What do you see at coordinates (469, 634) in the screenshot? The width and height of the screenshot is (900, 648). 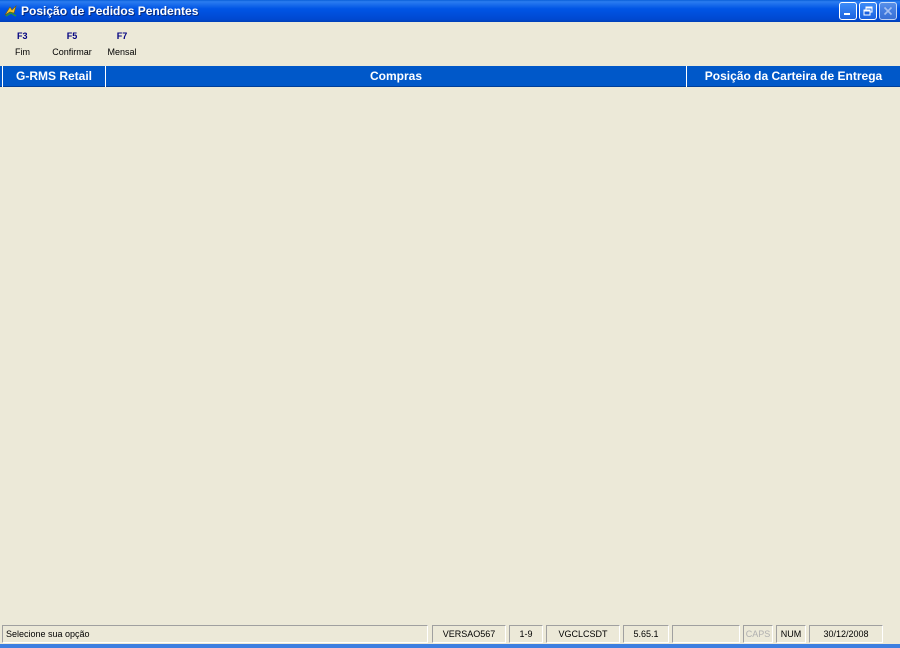 I see `status-version: VERSAO567` at bounding box center [469, 634].